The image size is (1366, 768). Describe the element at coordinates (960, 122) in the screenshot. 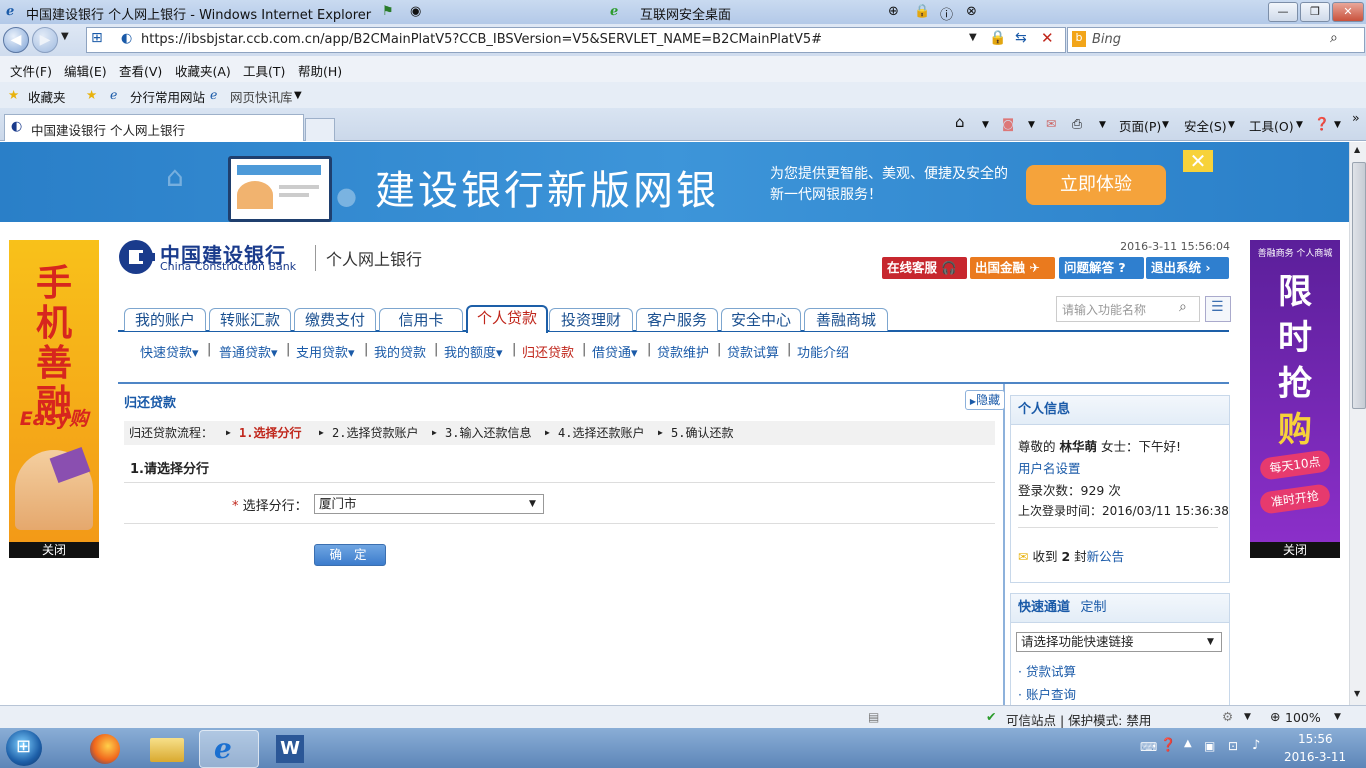

I see `home-icon: ⌂` at that location.